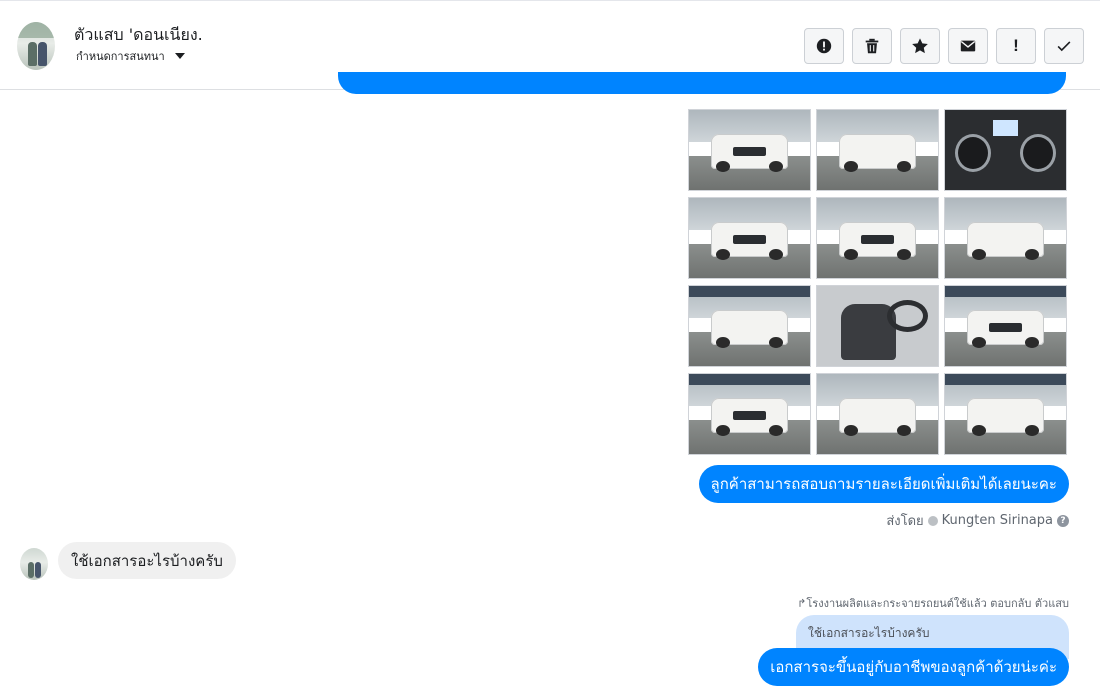 Image resolution: width=1100 pixels, height=691 pixels. Describe the element at coordinates (905, 521) in the screenshot. I see `sent-by-prefix: ส่งโดย` at that location.